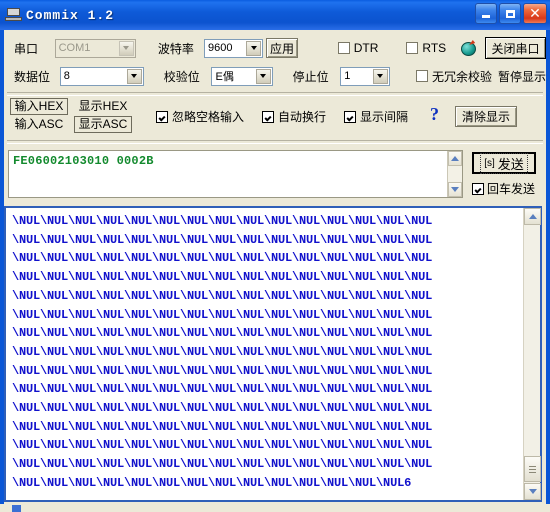 This screenshot has height=512, width=550. Describe the element at coordinates (486, 116) in the screenshot. I see `clear-display-button: 清除显示` at that location.